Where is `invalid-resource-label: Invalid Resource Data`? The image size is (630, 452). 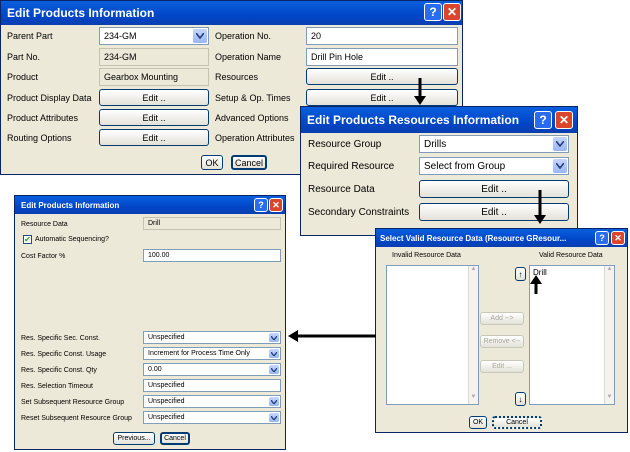
invalid-resource-label: Invalid Resource Data is located at coordinates (426, 255).